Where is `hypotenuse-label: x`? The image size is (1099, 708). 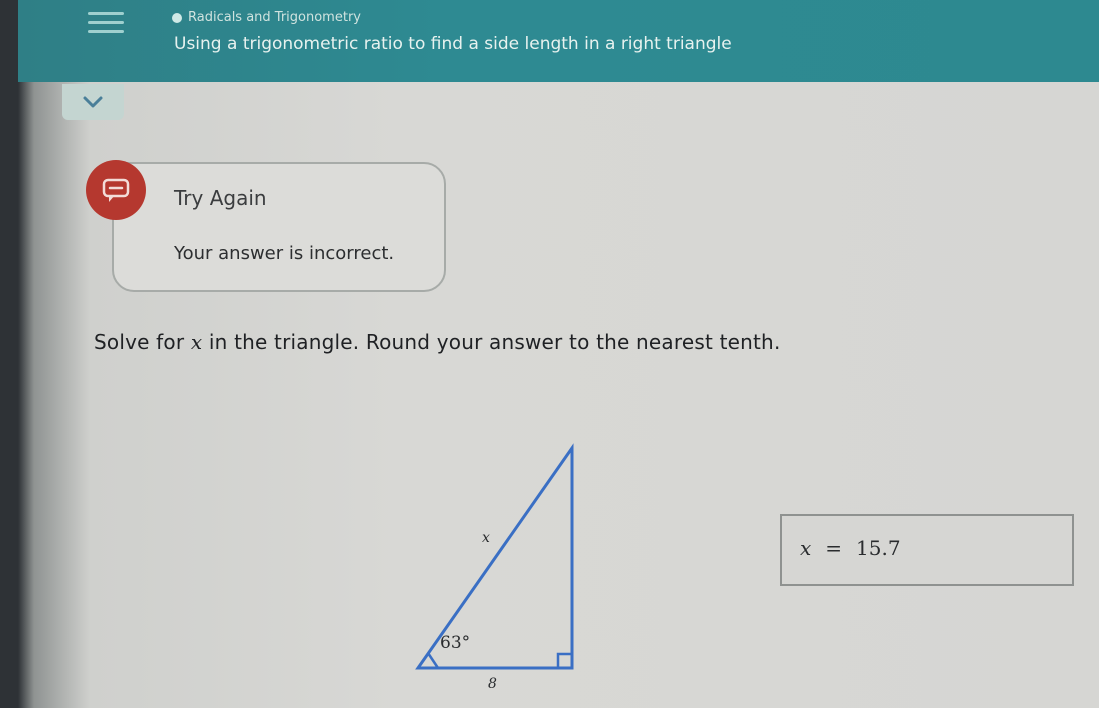 hypotenuse-label: x is located at coordinates (486, 538).